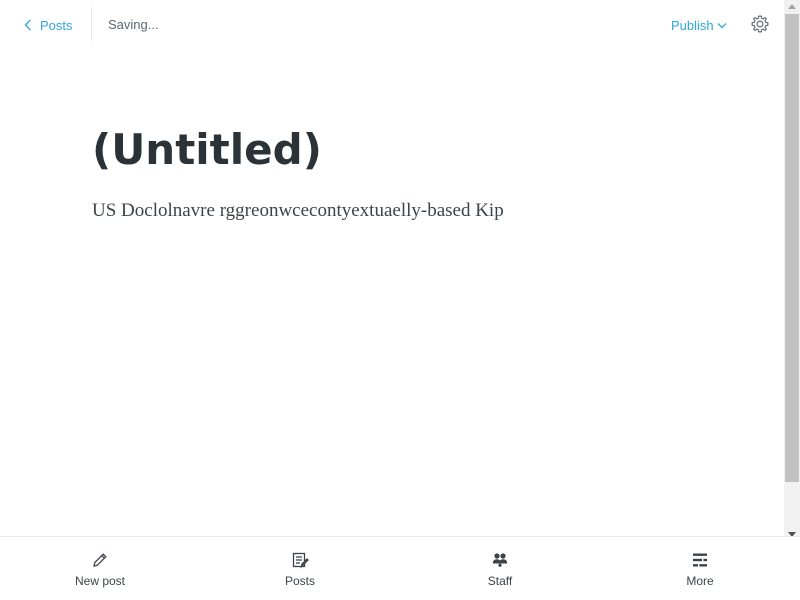 Image resolution: width=800 pixels, height=600 pixels. I want to click on nav-label-new-post: New post, so click(100, 581).